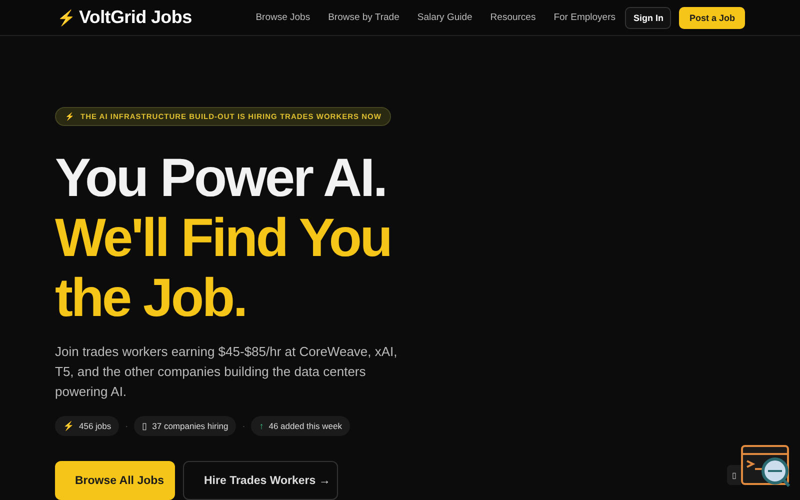  What do you see at coordinates (305, 426) in the screenshot?
I see `stat-text: 46 added this week` at bounding box center [305, 426].